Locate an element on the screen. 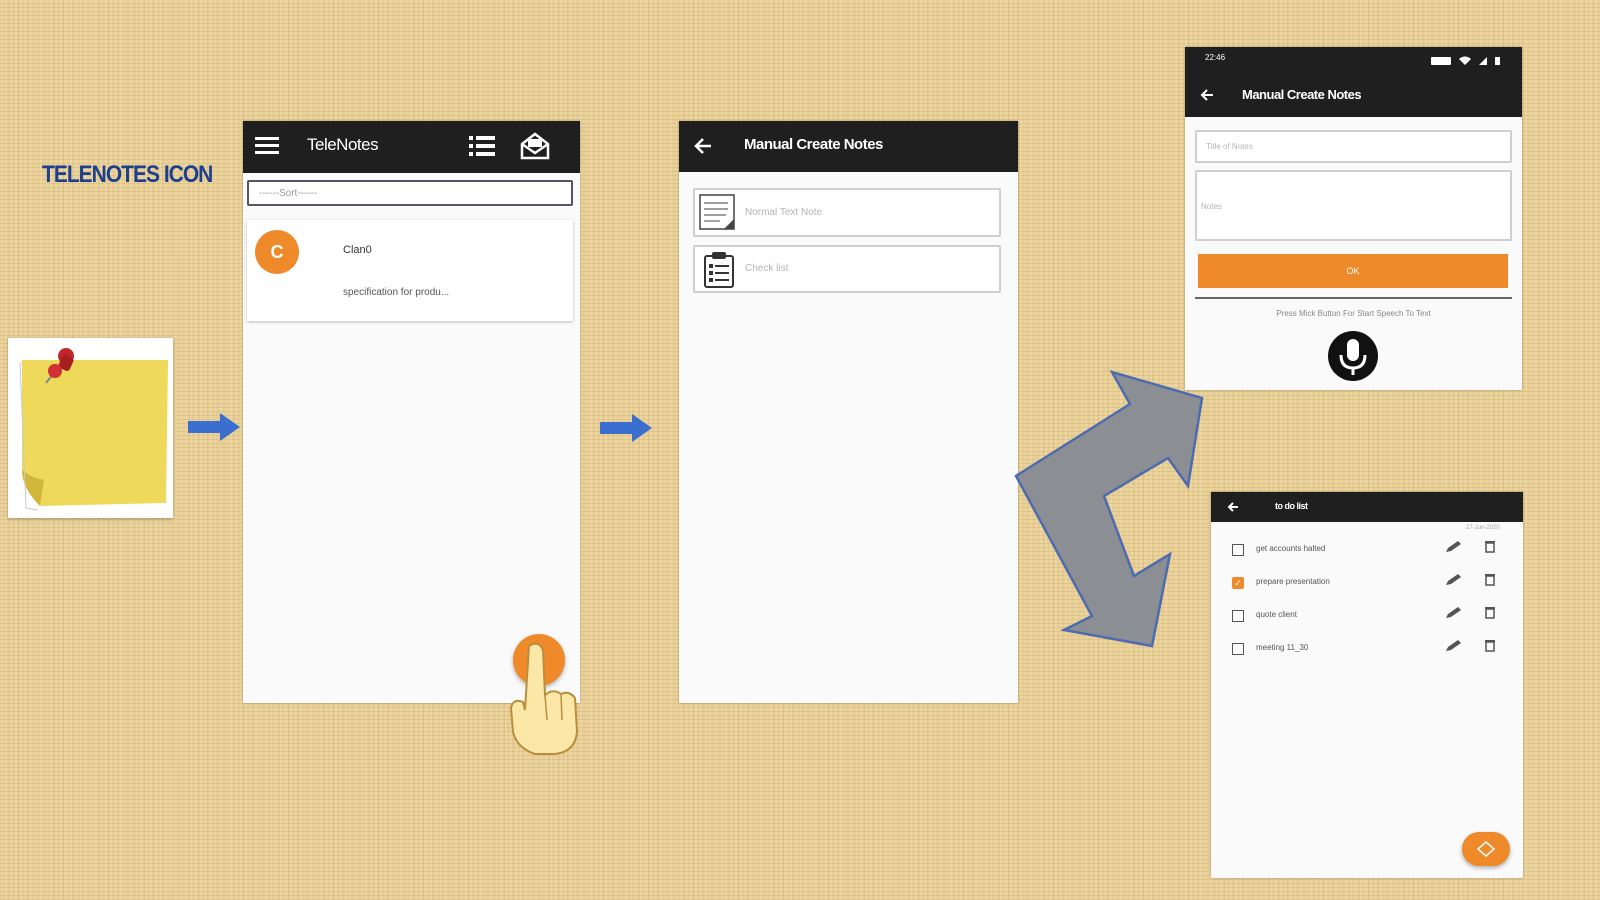 The image size is (1600, 900). todo-text: meeting 11_30 is located at coordinates (1282, 647).